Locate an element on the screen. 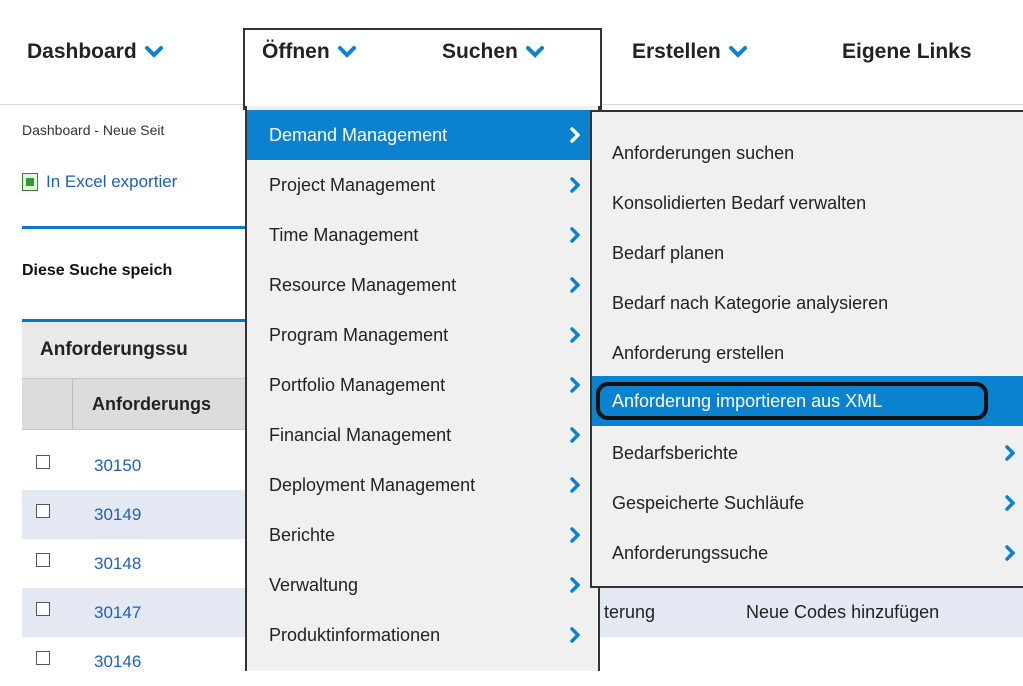  submenu-item-label: Bedarf nach Kategorie analysieren is located at coordinates (750, 302).